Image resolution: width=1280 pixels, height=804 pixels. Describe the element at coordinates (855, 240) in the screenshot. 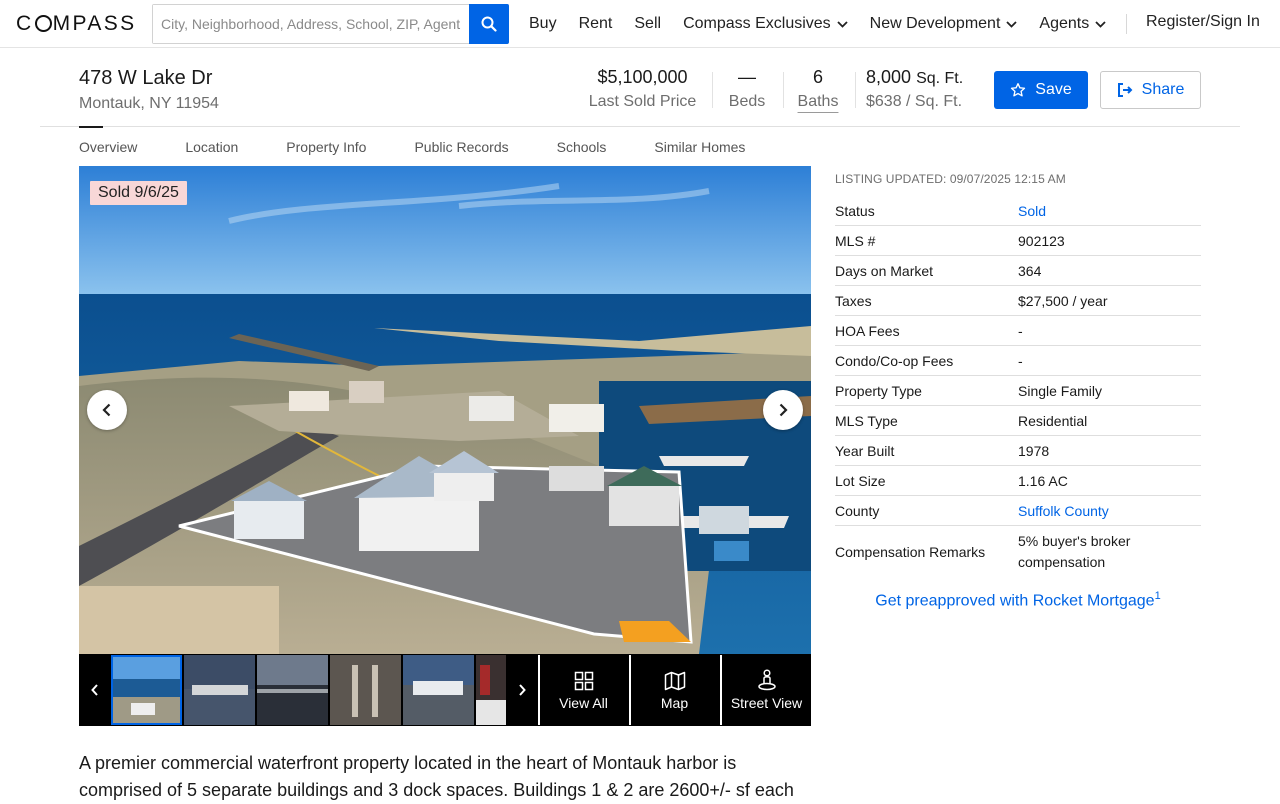

I see `fact-label: MLS #` at that location.